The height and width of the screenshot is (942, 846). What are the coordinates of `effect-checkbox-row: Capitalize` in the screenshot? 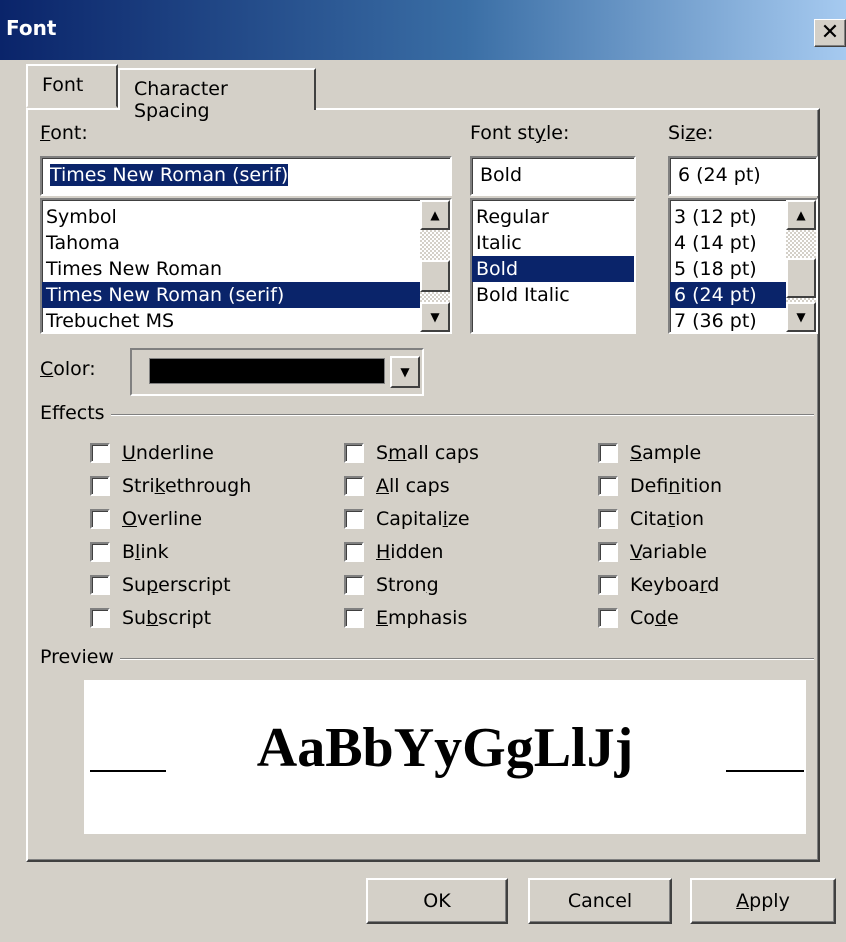 It's located at (411, 518).